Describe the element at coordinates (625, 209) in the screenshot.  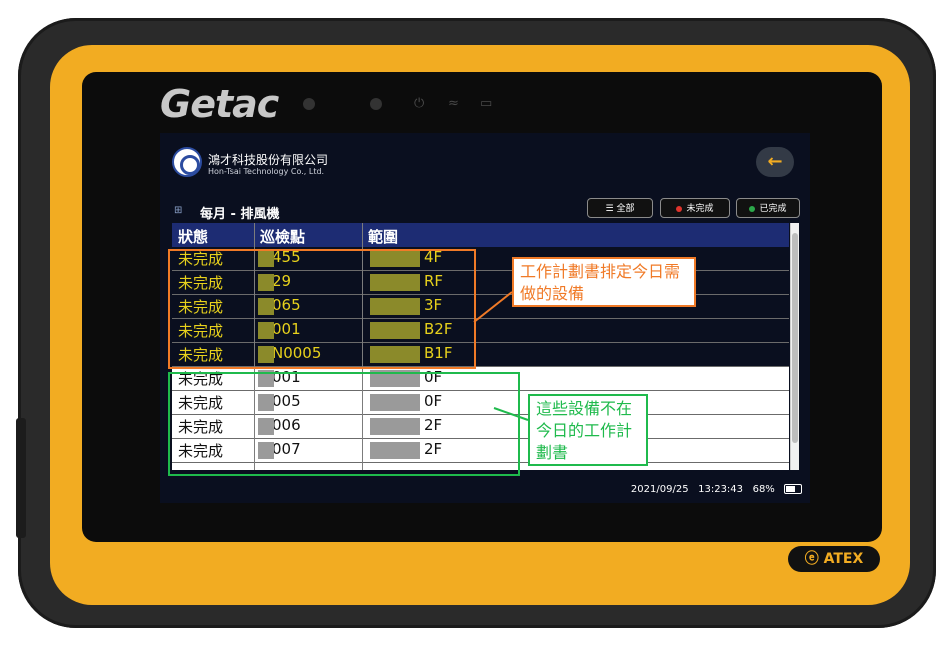
I see `filter-all-label: 全部` at that location.